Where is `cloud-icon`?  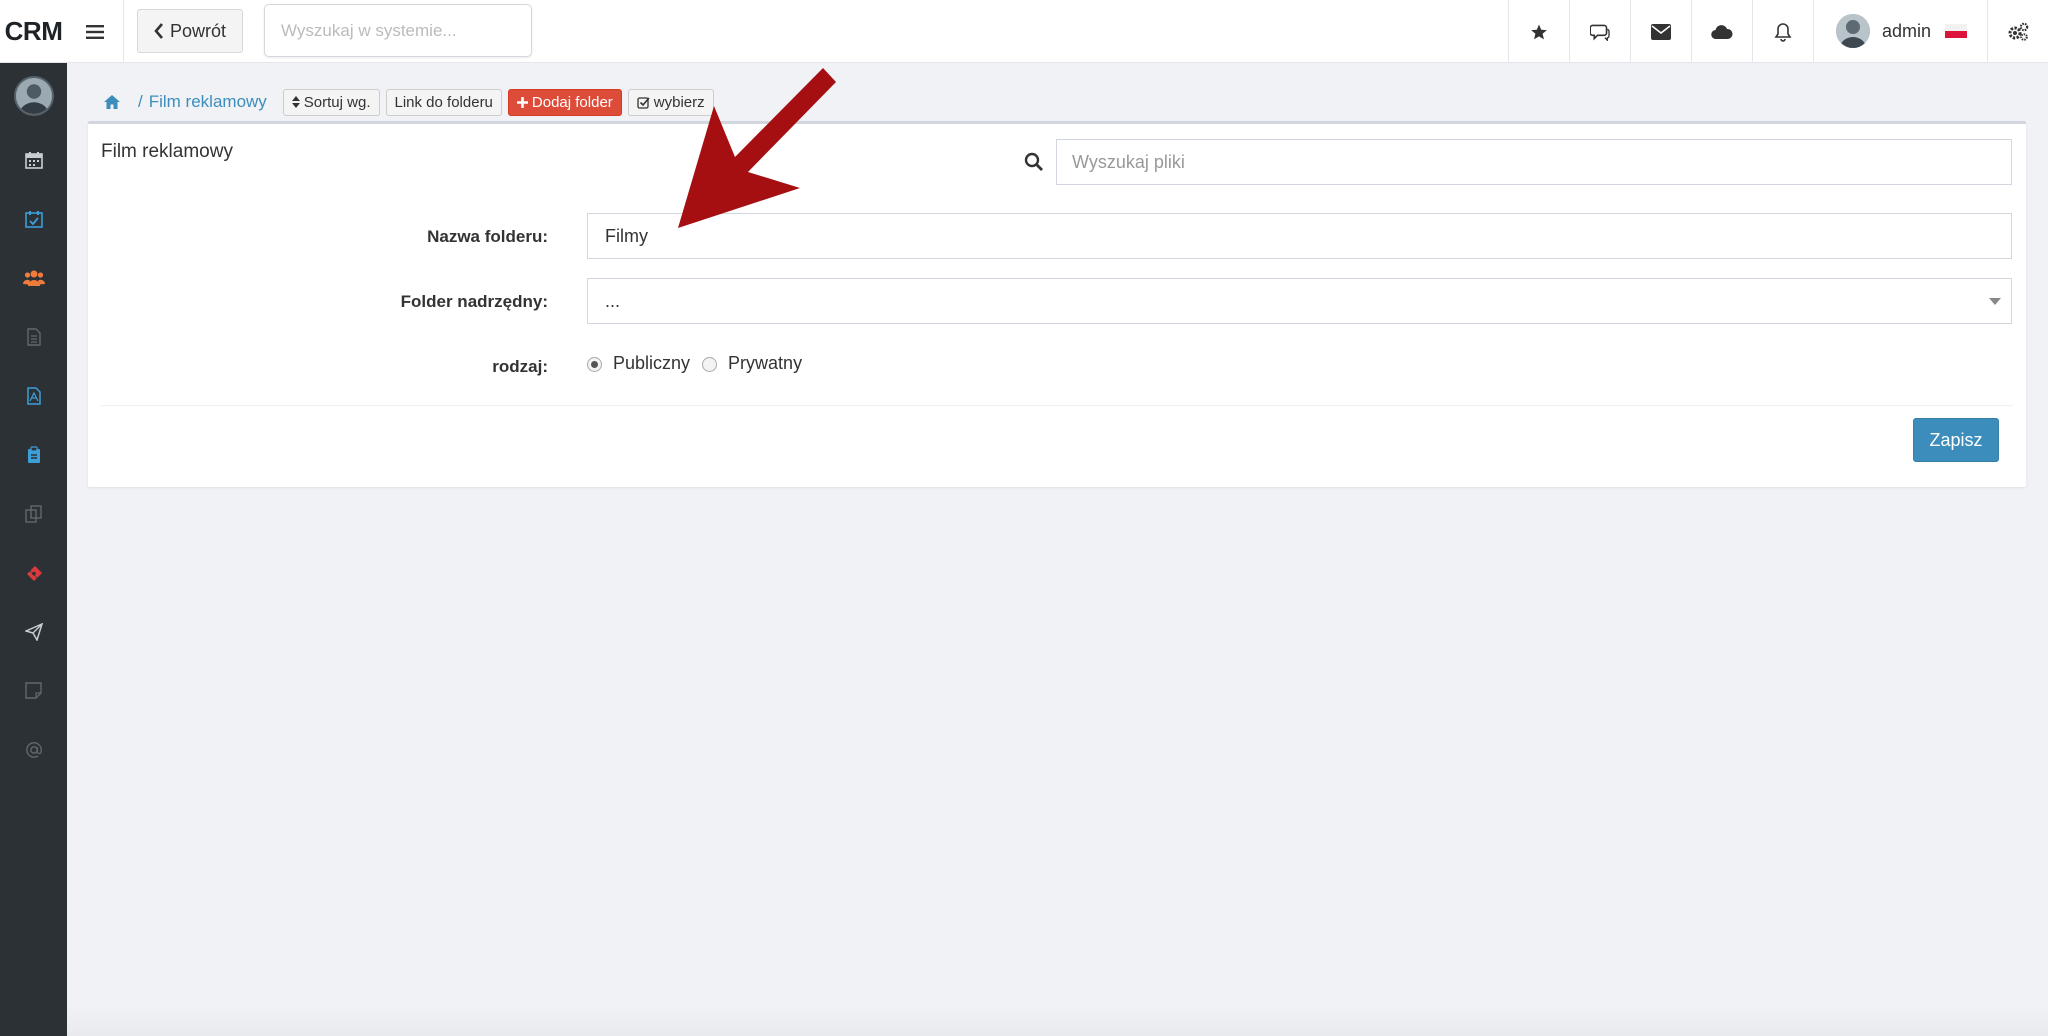
cloud-icon is located at coordinates (1722, 31).